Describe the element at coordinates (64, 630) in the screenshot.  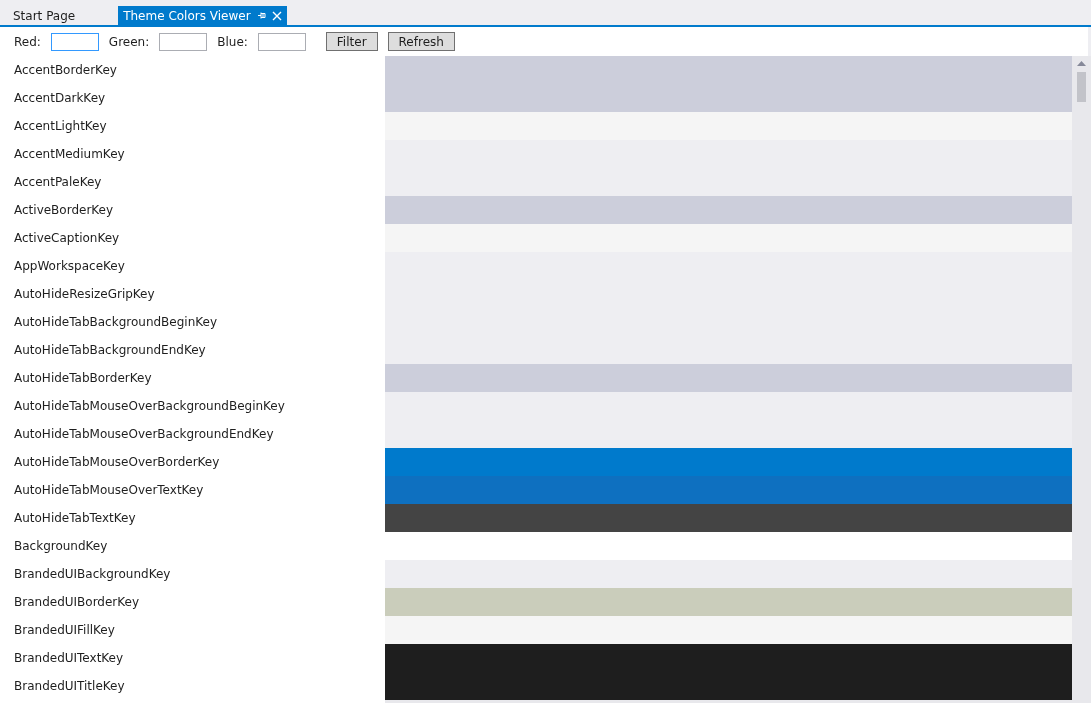
I see `color-key-name: BrandedUIFillKey` at that location.